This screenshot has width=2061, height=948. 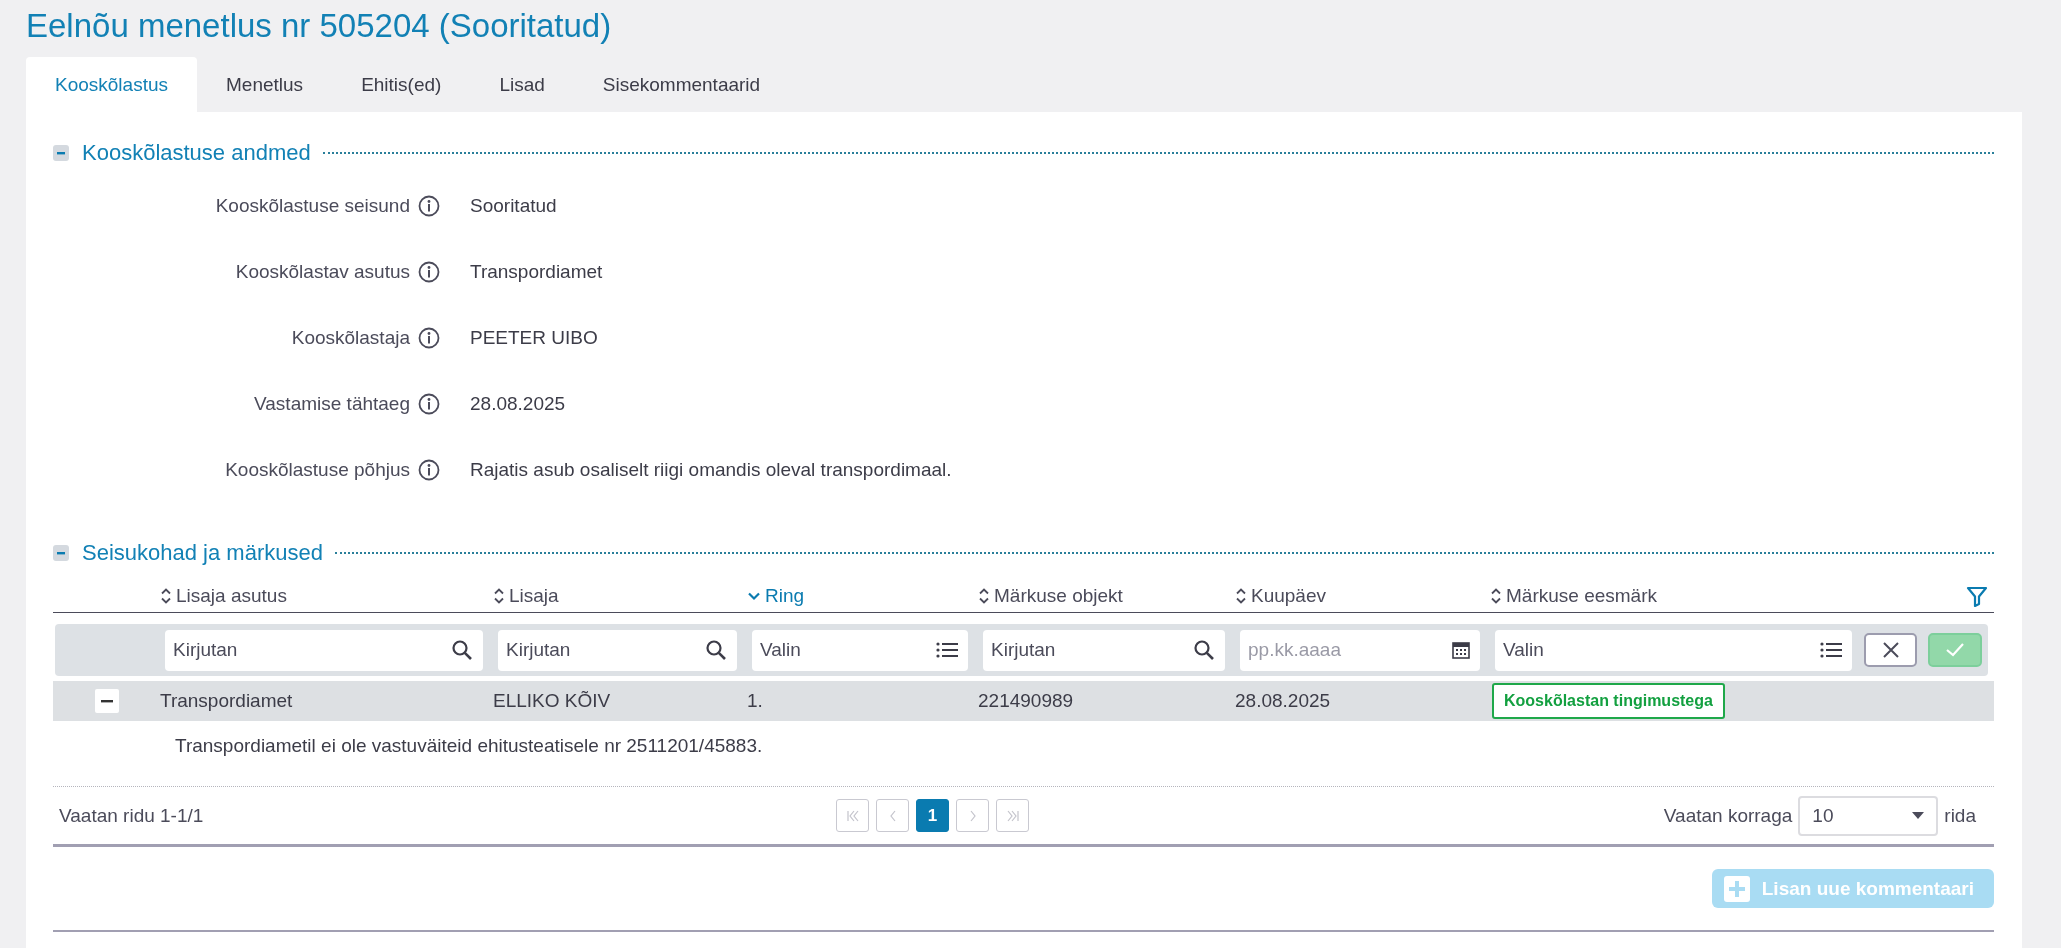 What do you see at coordinates (552, 701) in the screenshot?
I see `table-cell-text: ELLIKO KÕIV` at bounding box center [552, 701].